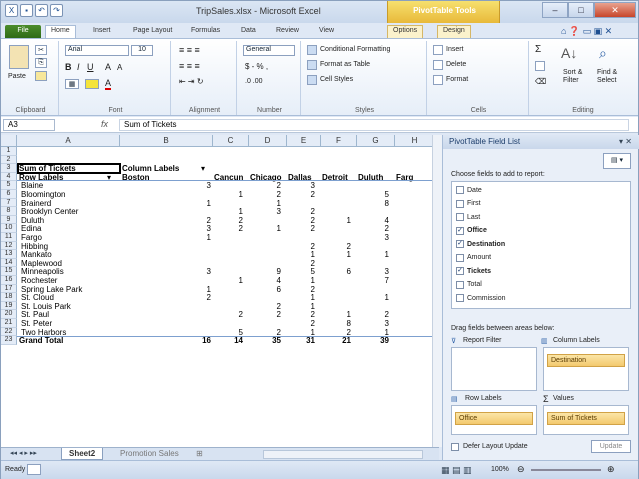 Image resolution: width=639 pixels, height=479 pixels. I want to click on sort-filter-icon: A↓, so click(569, 53).